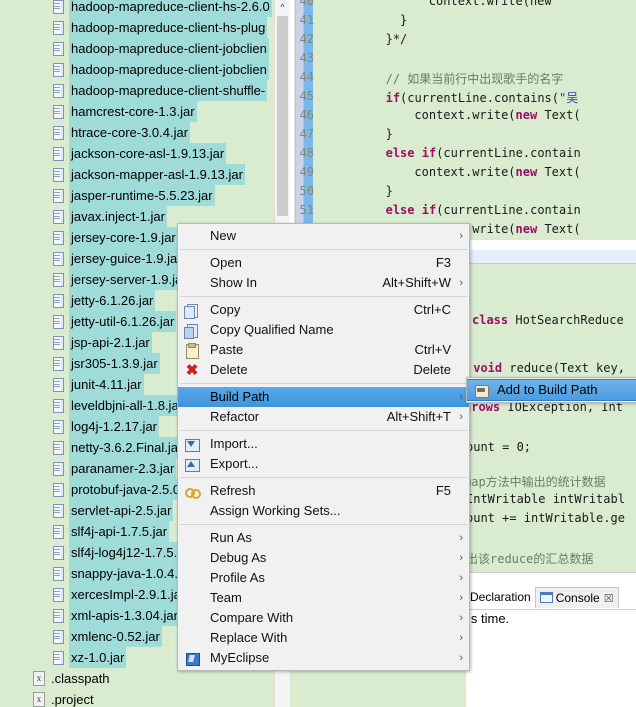 This screenshot has height=707, width=636. What do you see at coordinates (551, 639) in the screenshot?
I see `bottom-view-panel: Declaration Console ☒ is time.` at bounding box center [551, 639].